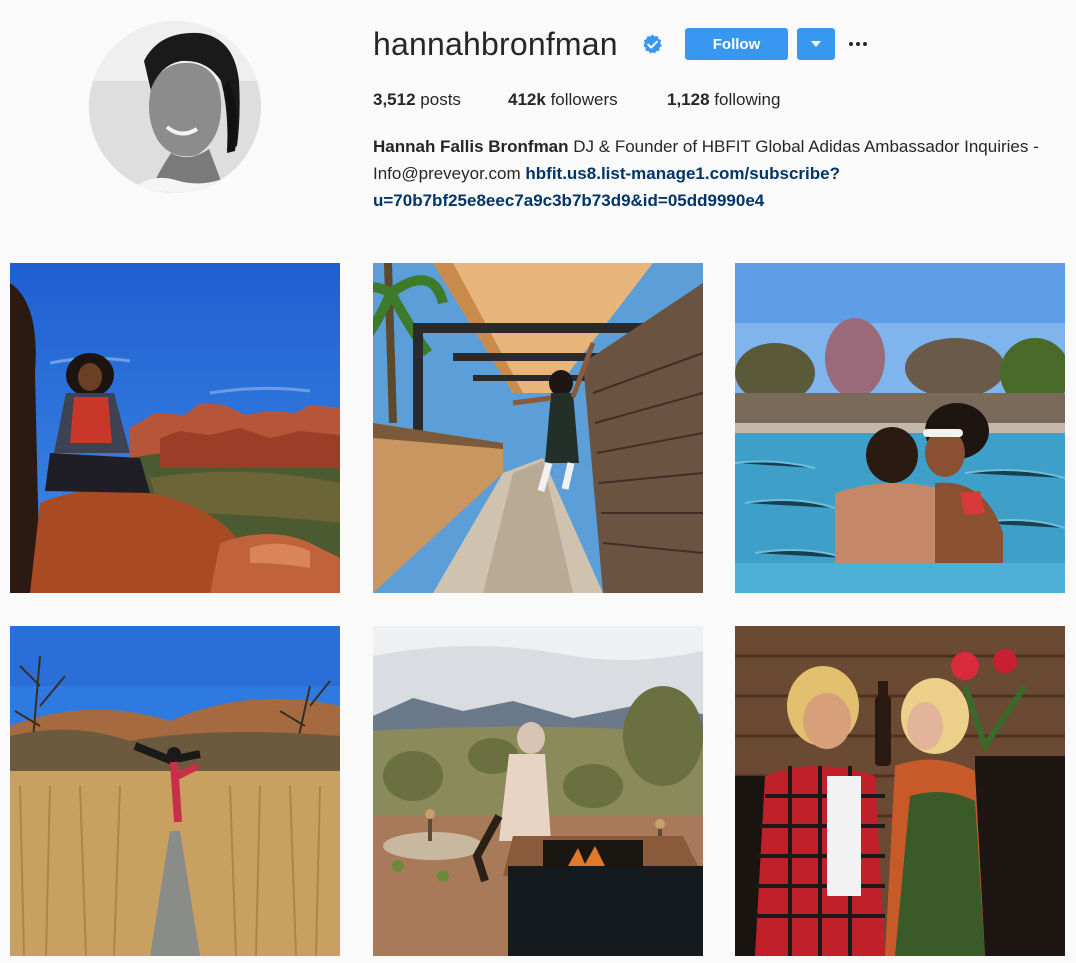 Image resolution: width=1076 pixels, height=963 pixels. What do you see at coordinates (417, 100) in the screenshot?
I see `posts-count: 3,512 posts` at bounding box center [417, 100].